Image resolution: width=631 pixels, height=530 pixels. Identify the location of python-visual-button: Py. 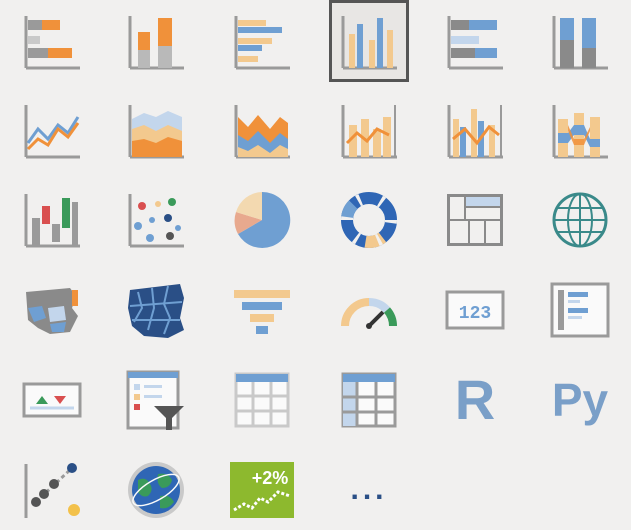
(580, 400).